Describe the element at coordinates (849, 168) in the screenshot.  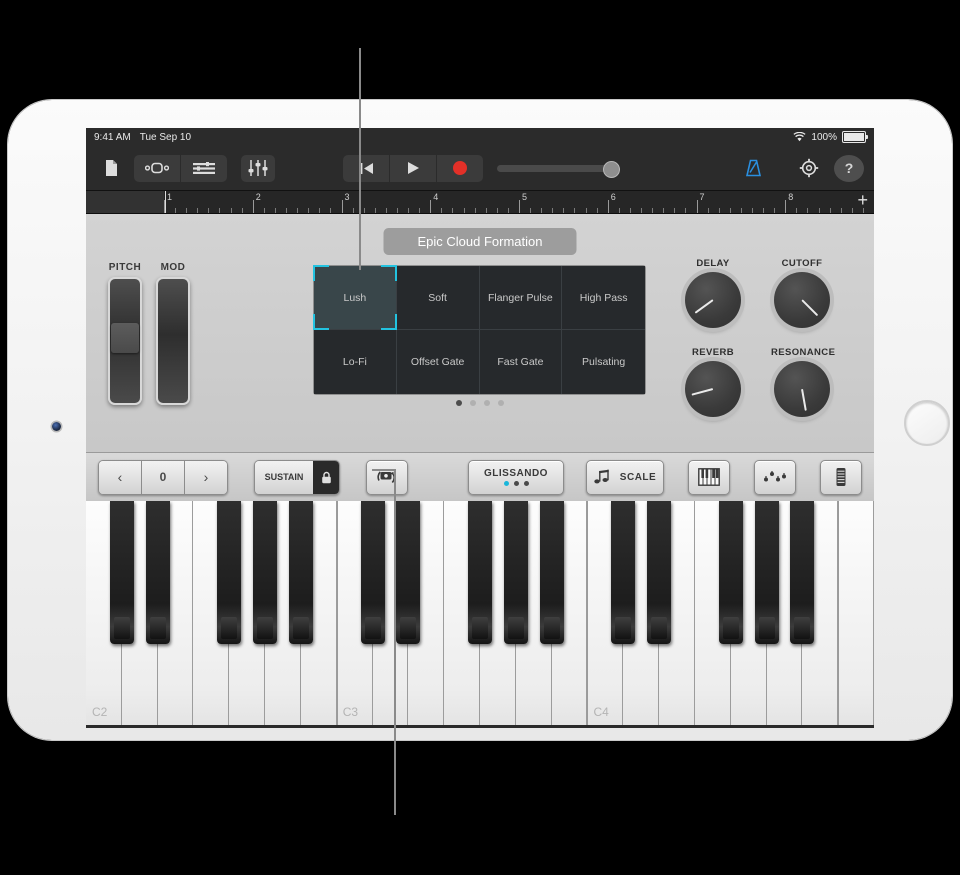
I see `help-button: ?` at that location.